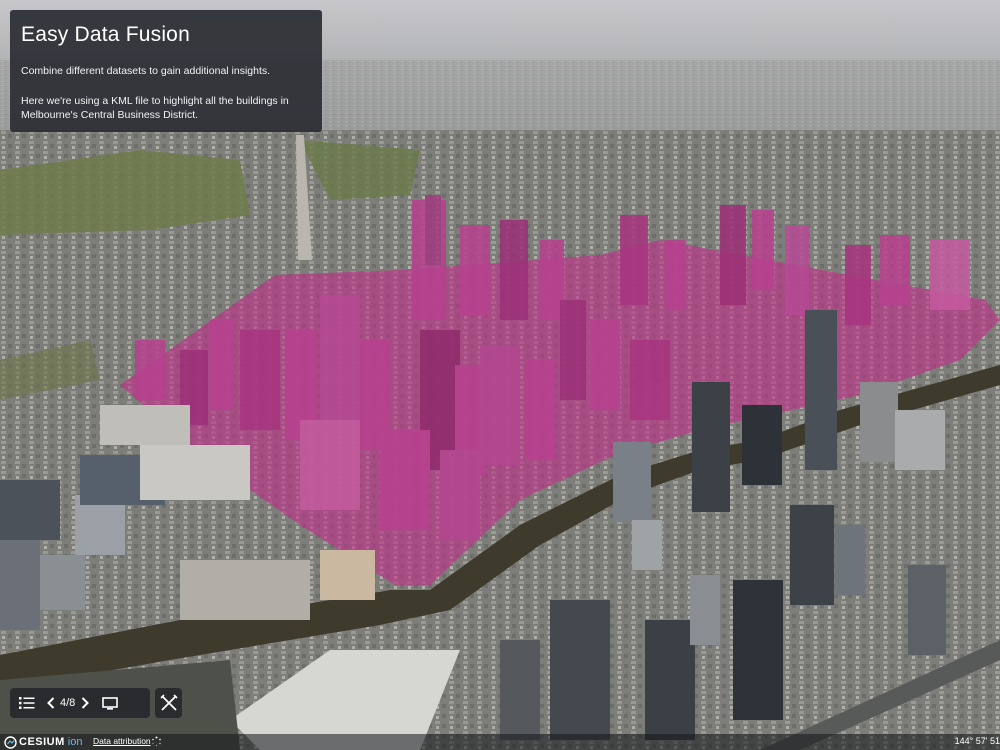 This screenshot has height=750, width=1000. What do you see at coordinates (977, 741) in the screenshot?
I see `camera-coordinates: 144° 57' 51` at bounding box center [977, 741].